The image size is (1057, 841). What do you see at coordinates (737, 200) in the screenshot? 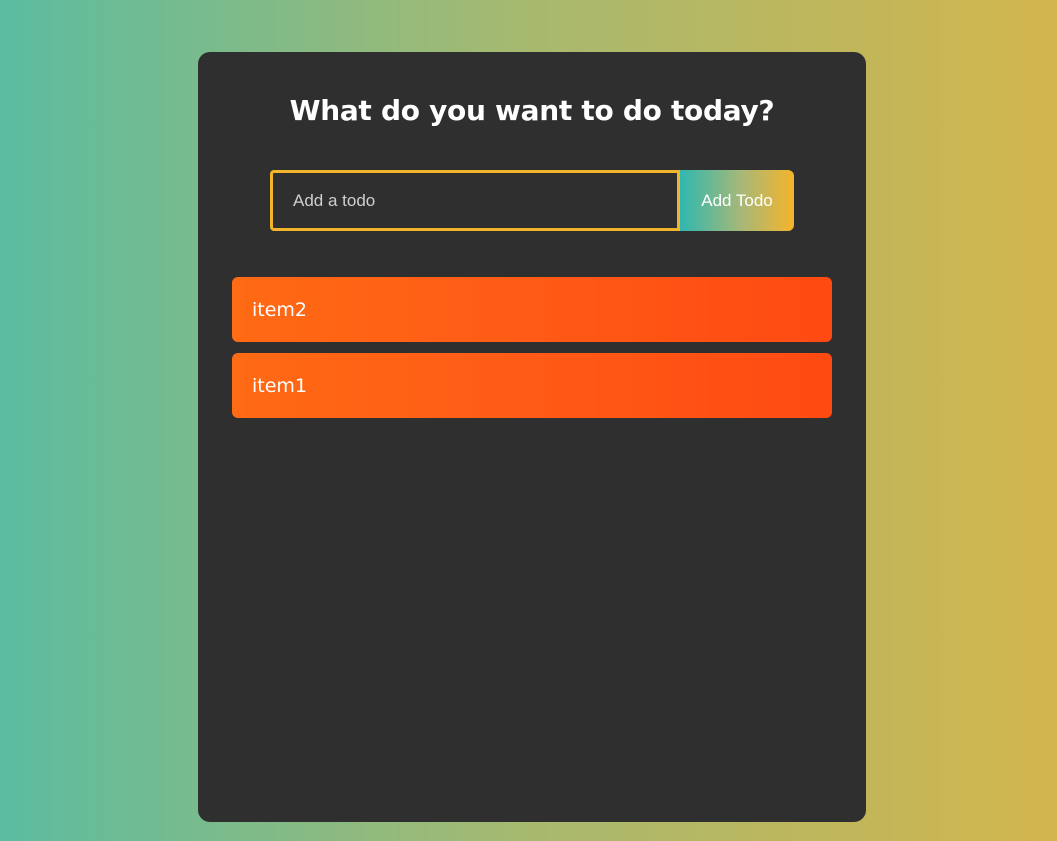
I see `add-todo-button: Add Todo` at bounding box center [737, 200].